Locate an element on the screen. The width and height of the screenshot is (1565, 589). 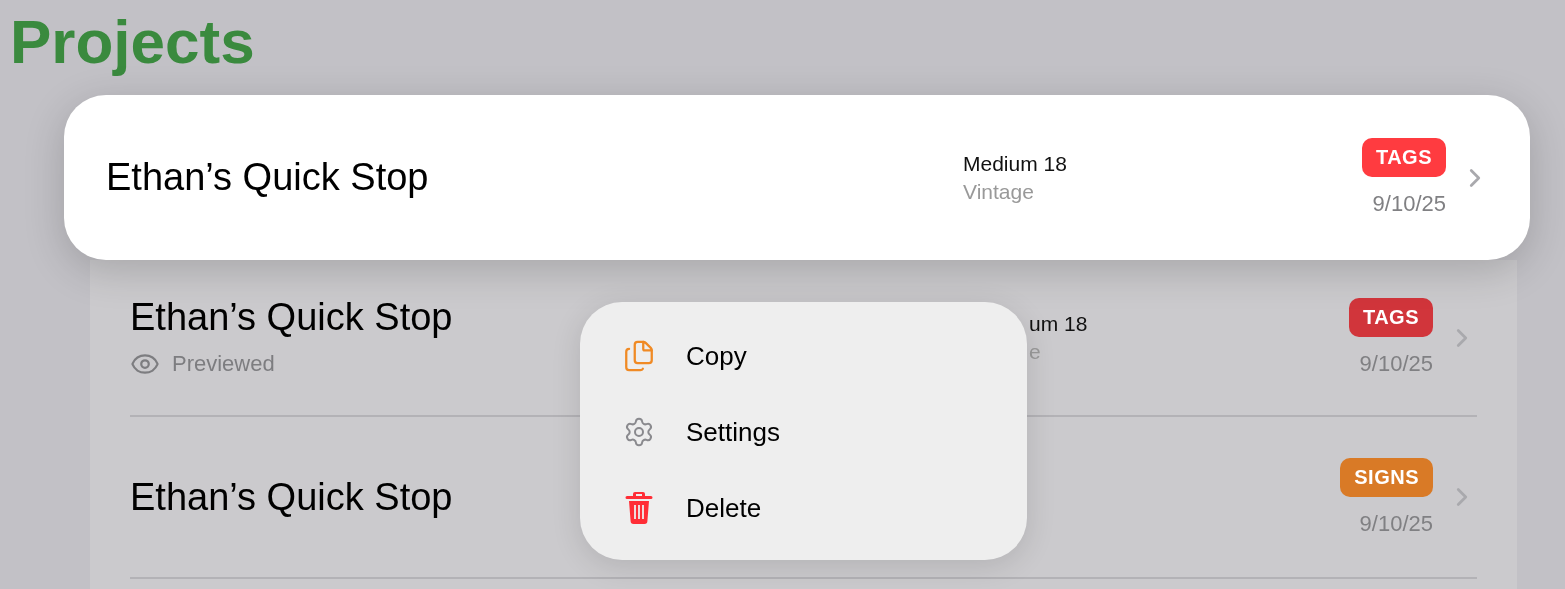
size-label: Medium 18 is located at coordinates (1015, 163).